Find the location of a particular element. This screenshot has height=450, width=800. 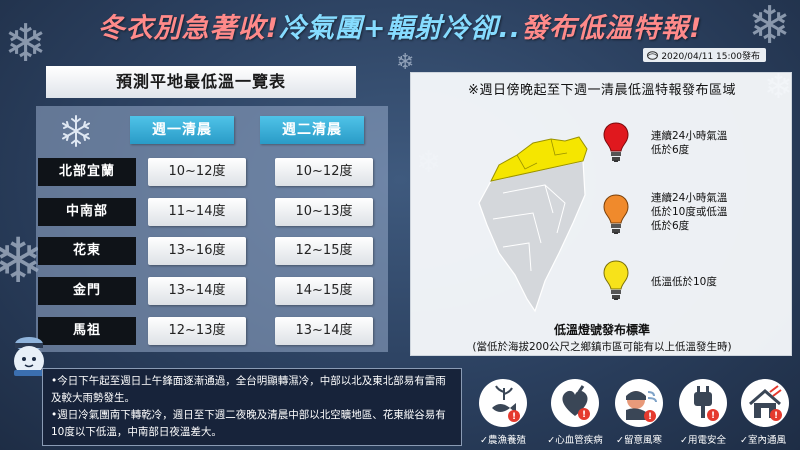

orange-bulb-icon is located at coordinates (616, 214).